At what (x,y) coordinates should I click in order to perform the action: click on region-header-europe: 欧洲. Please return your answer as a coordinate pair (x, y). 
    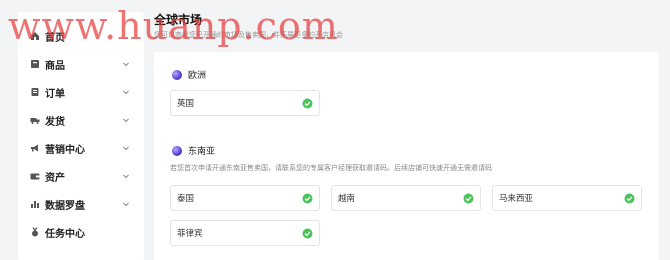
    Looking at the image, I should click on (189, 74).